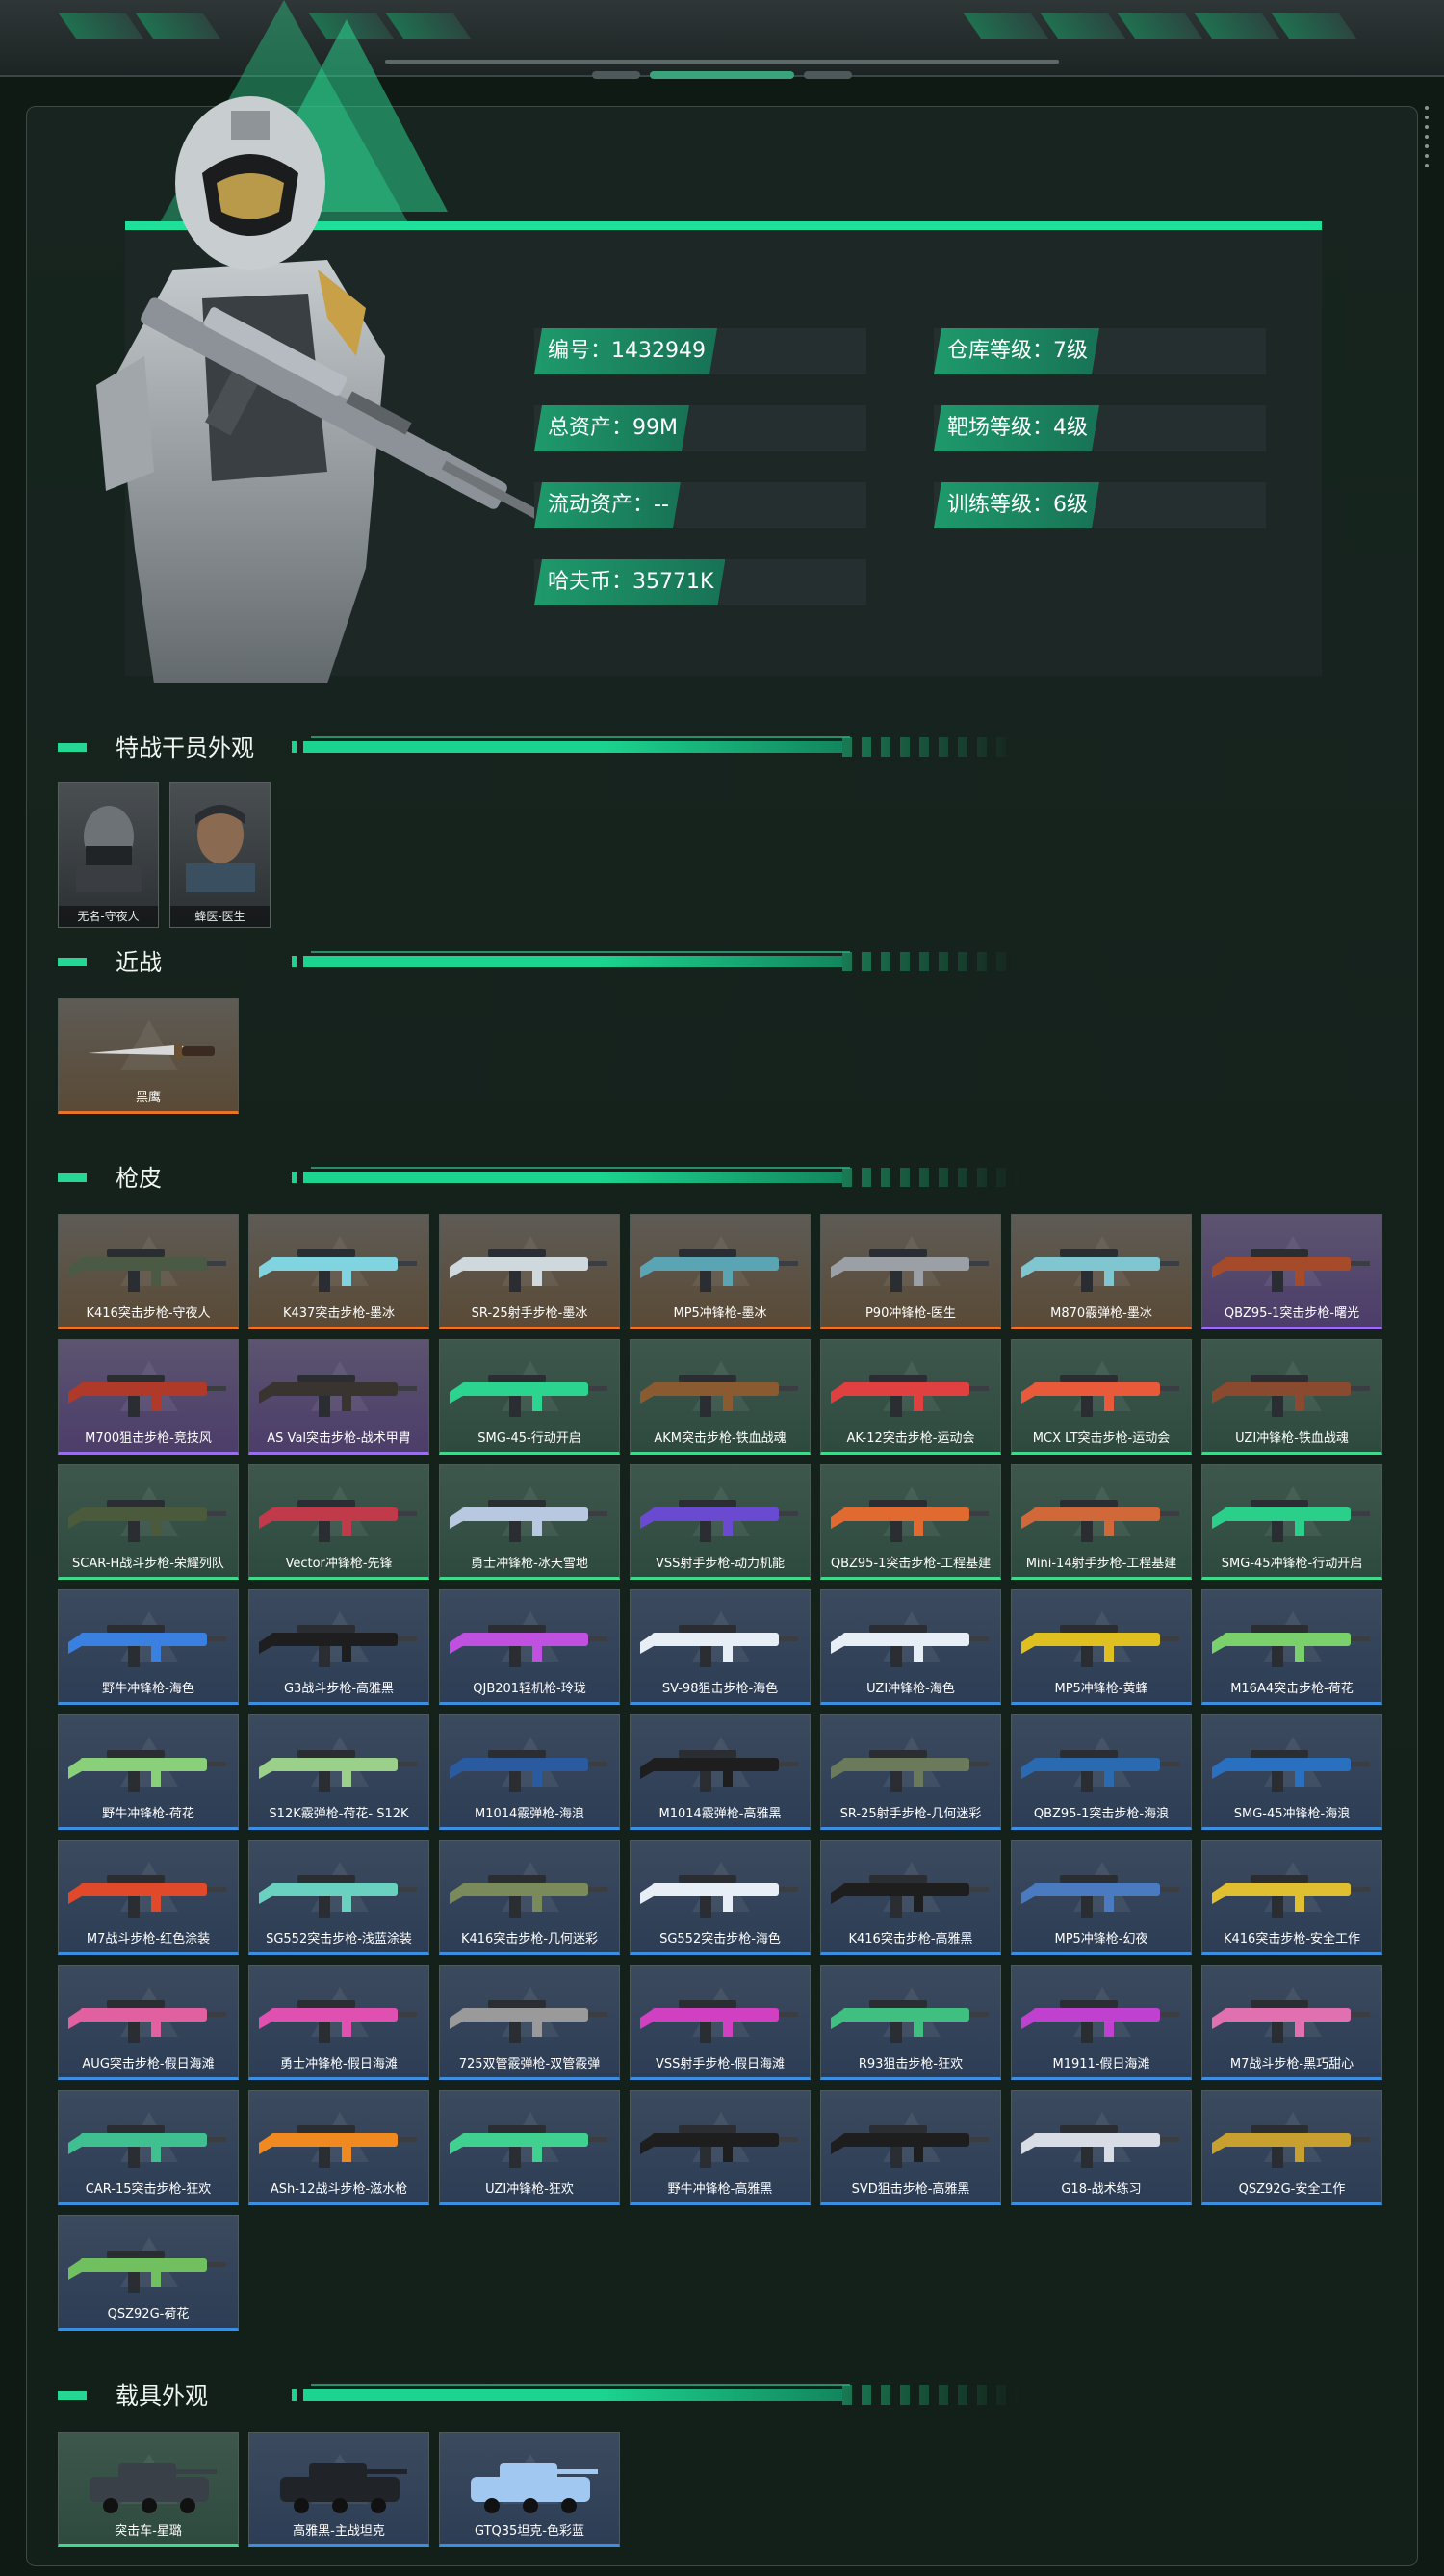 This screenshot has width=1444, height=2576. I want to click on agent-label: 无名-守夜人, so click(109, 917).